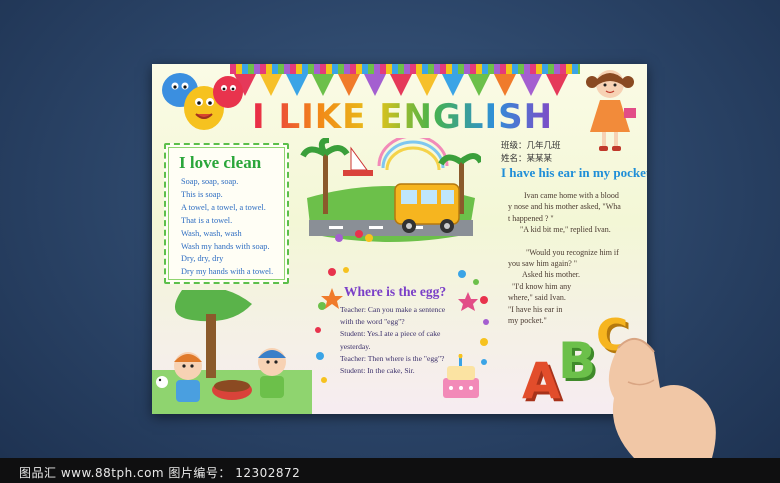 The height and width of the screenshot is (483, 780). Describe the element at coordinates (531, 146) in the screenshot. I see `class-label: 班级：几年几班` at that location.